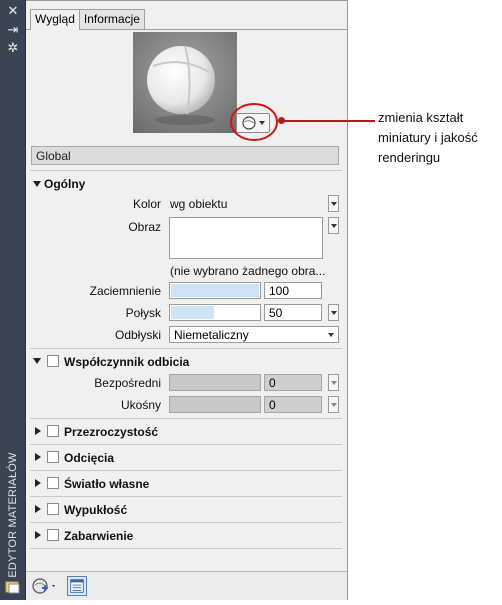 The image size is (502, 605). Describe the element at coordinates (55, 19) in the screenshot. I see `tab-appearance: Wygląd` at that location.